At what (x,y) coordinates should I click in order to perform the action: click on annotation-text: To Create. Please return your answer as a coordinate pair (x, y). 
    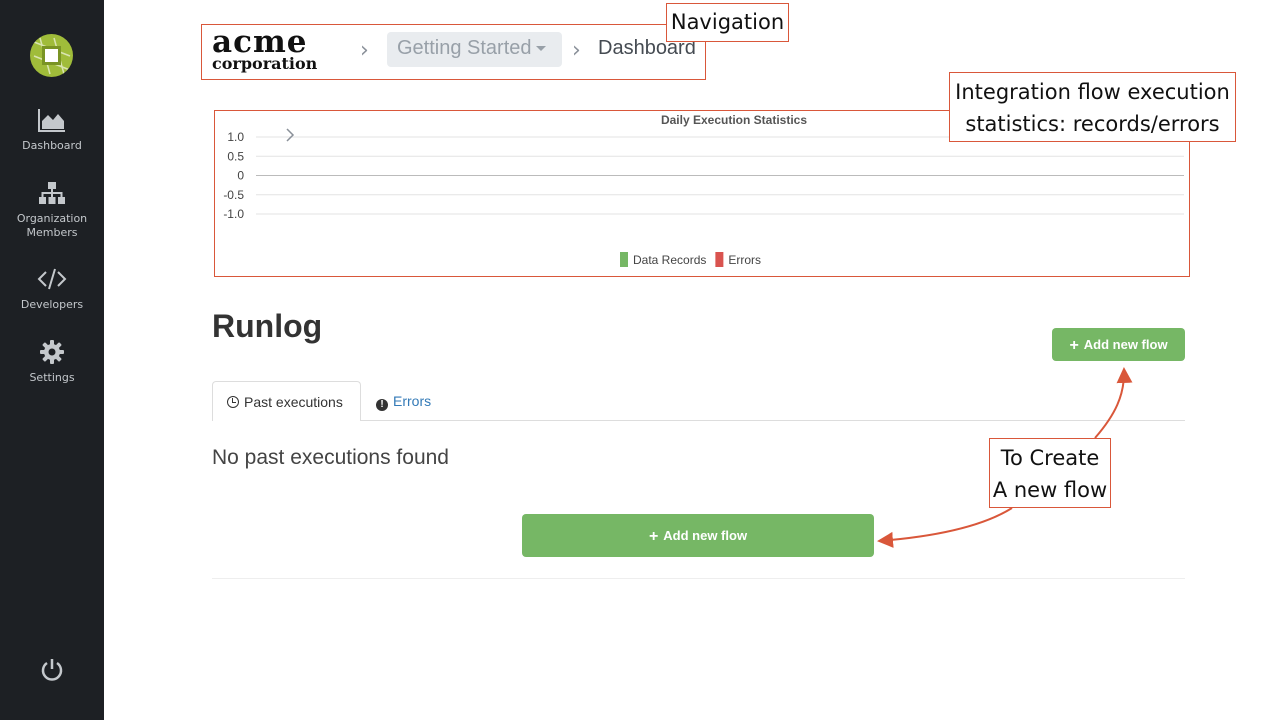
    Looking at the image, I should click on (1050, 458).